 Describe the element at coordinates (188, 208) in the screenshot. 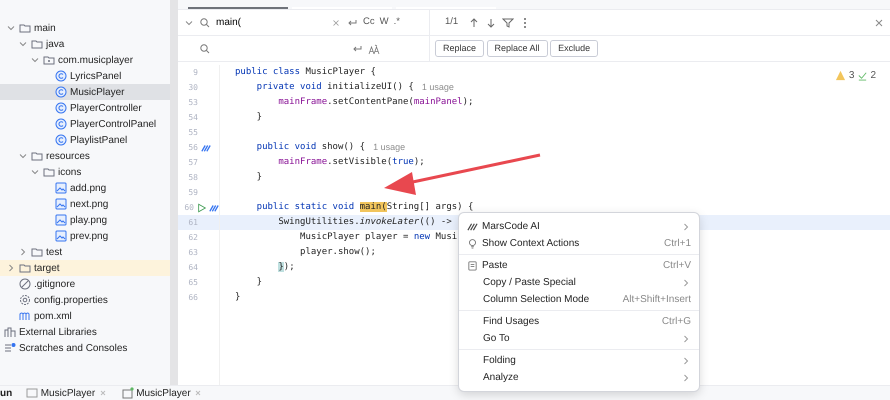

I see `line-number: 60` at that location.